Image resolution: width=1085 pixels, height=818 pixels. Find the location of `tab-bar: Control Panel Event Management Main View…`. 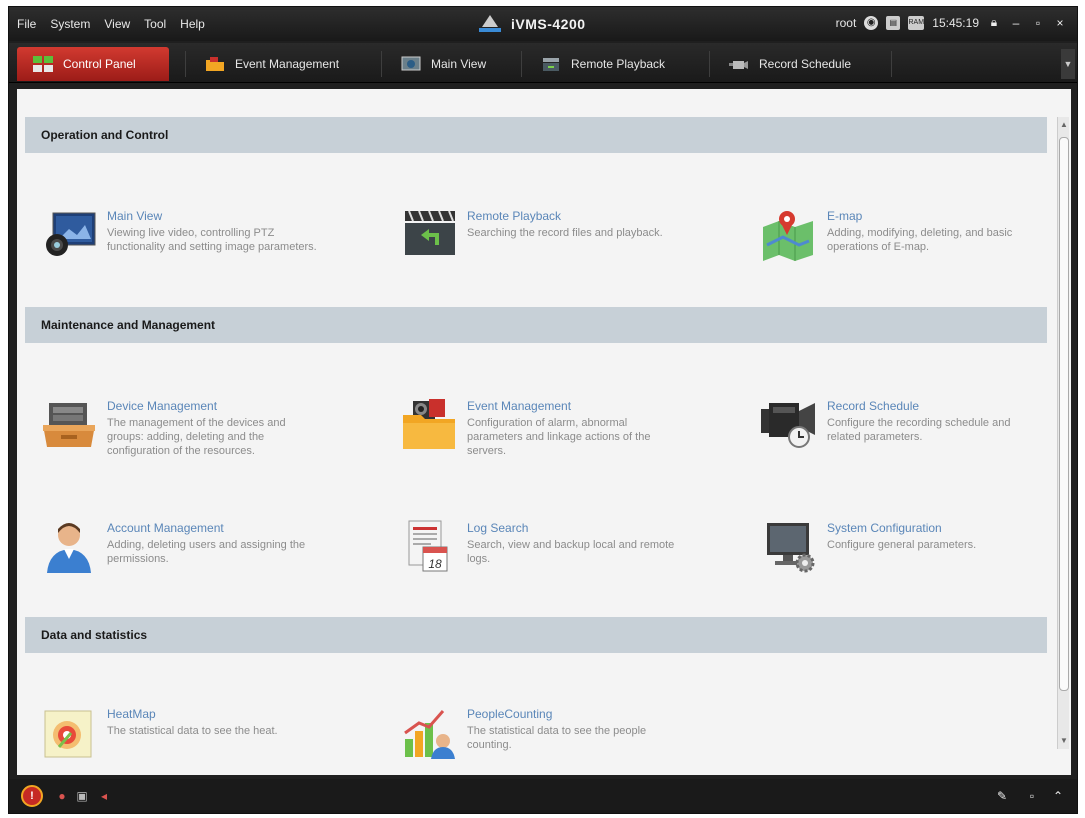

tab-bar: Control Panel Event Management Main View… is located at coordinates (543, 63).